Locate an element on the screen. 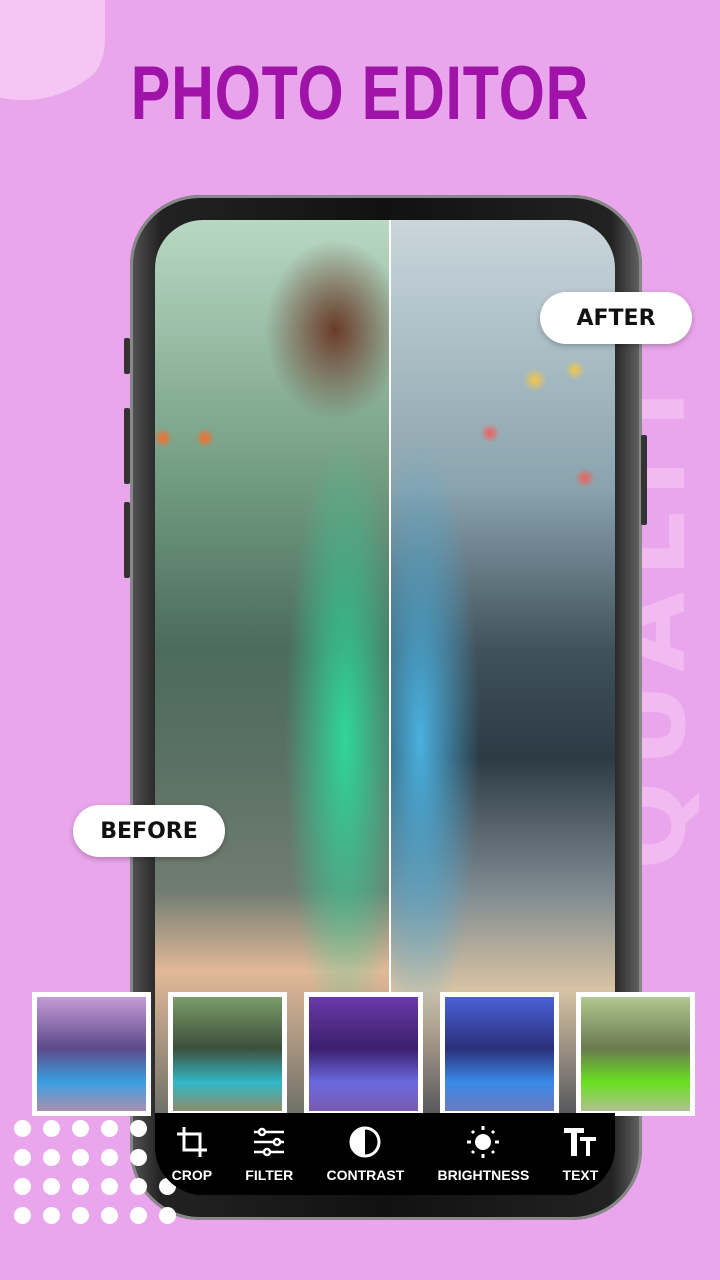 The width and height of the screenshot is (720, 1280). text-icon is located at coordinates (580, 1142).